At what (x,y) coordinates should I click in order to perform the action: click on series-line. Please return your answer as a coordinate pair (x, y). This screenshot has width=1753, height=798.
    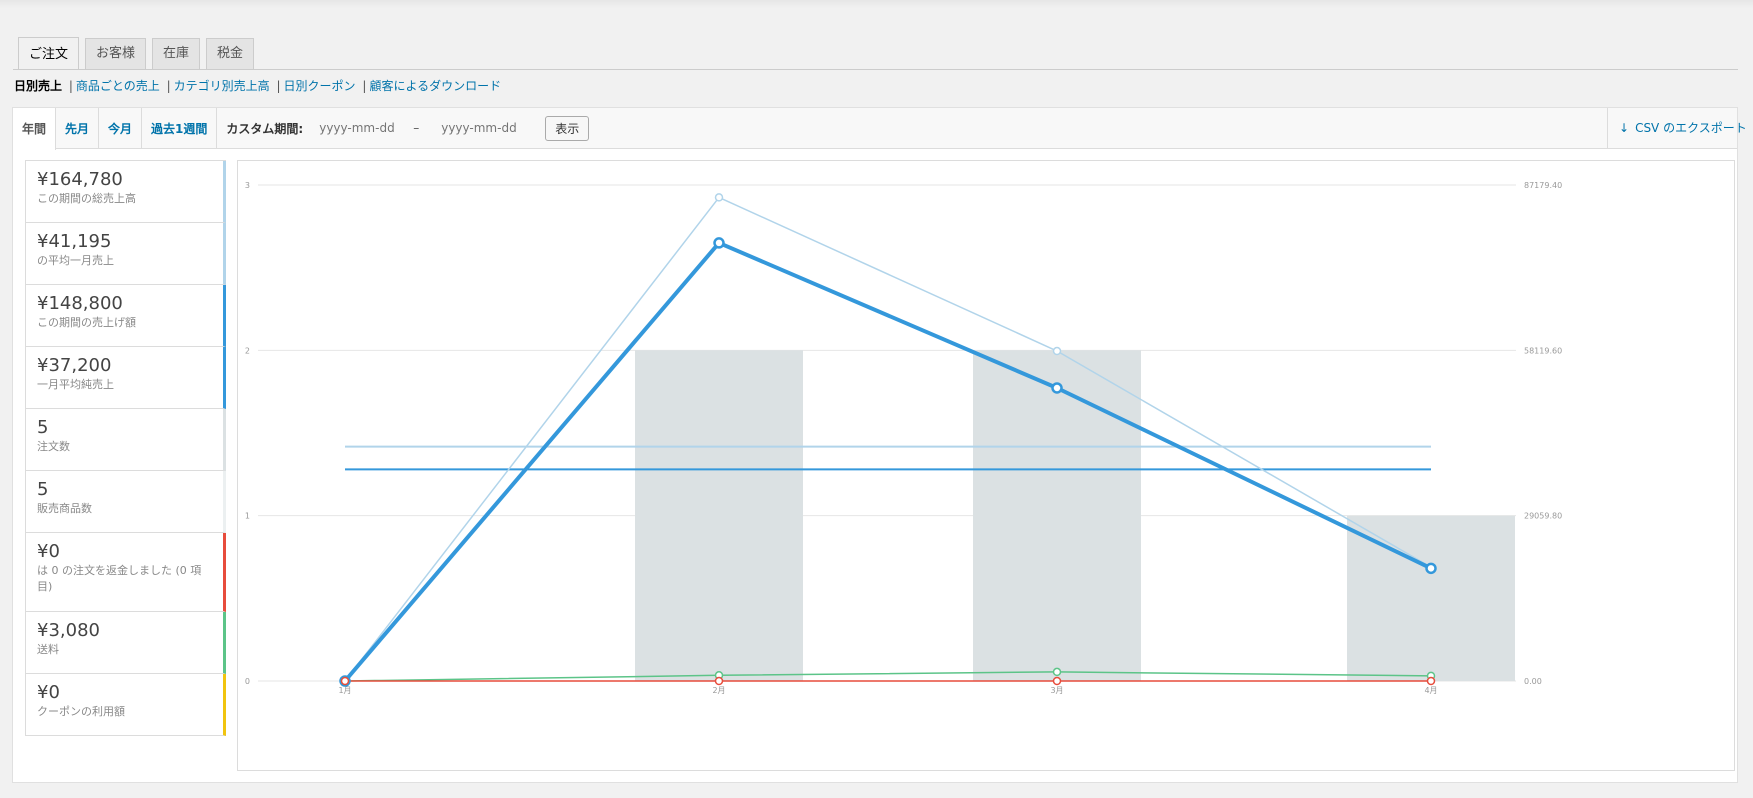
    Looking at the image, I should click on (888, 676).